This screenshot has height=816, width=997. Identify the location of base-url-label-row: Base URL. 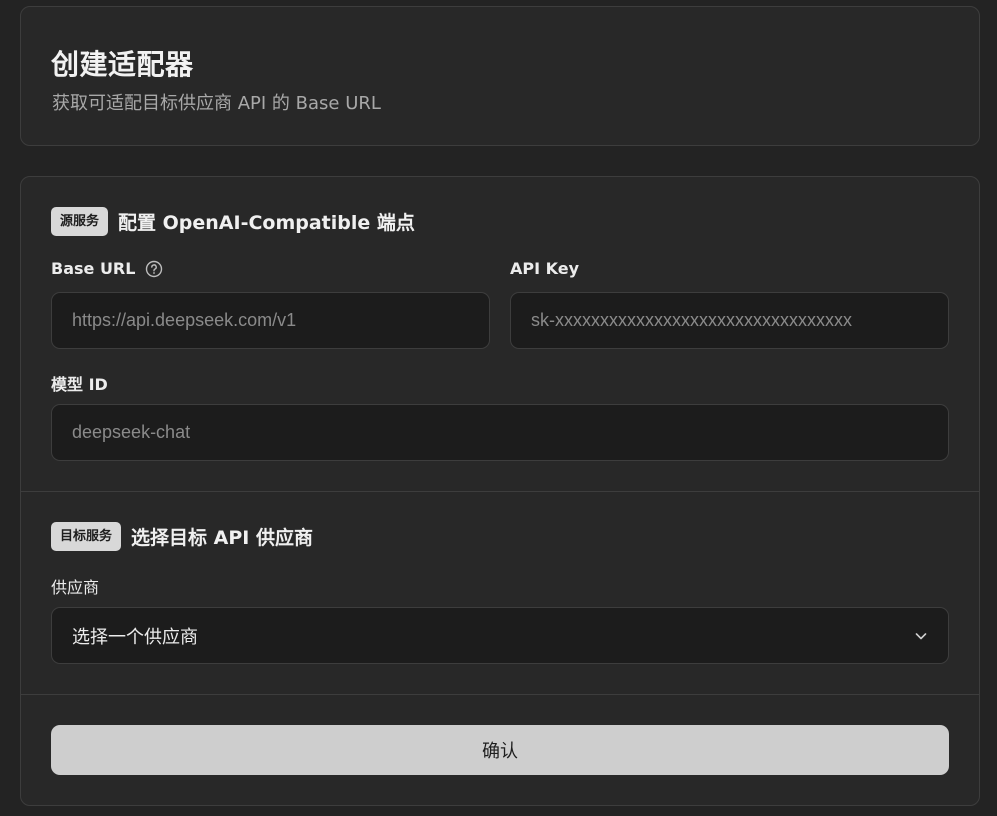
(107, 268).